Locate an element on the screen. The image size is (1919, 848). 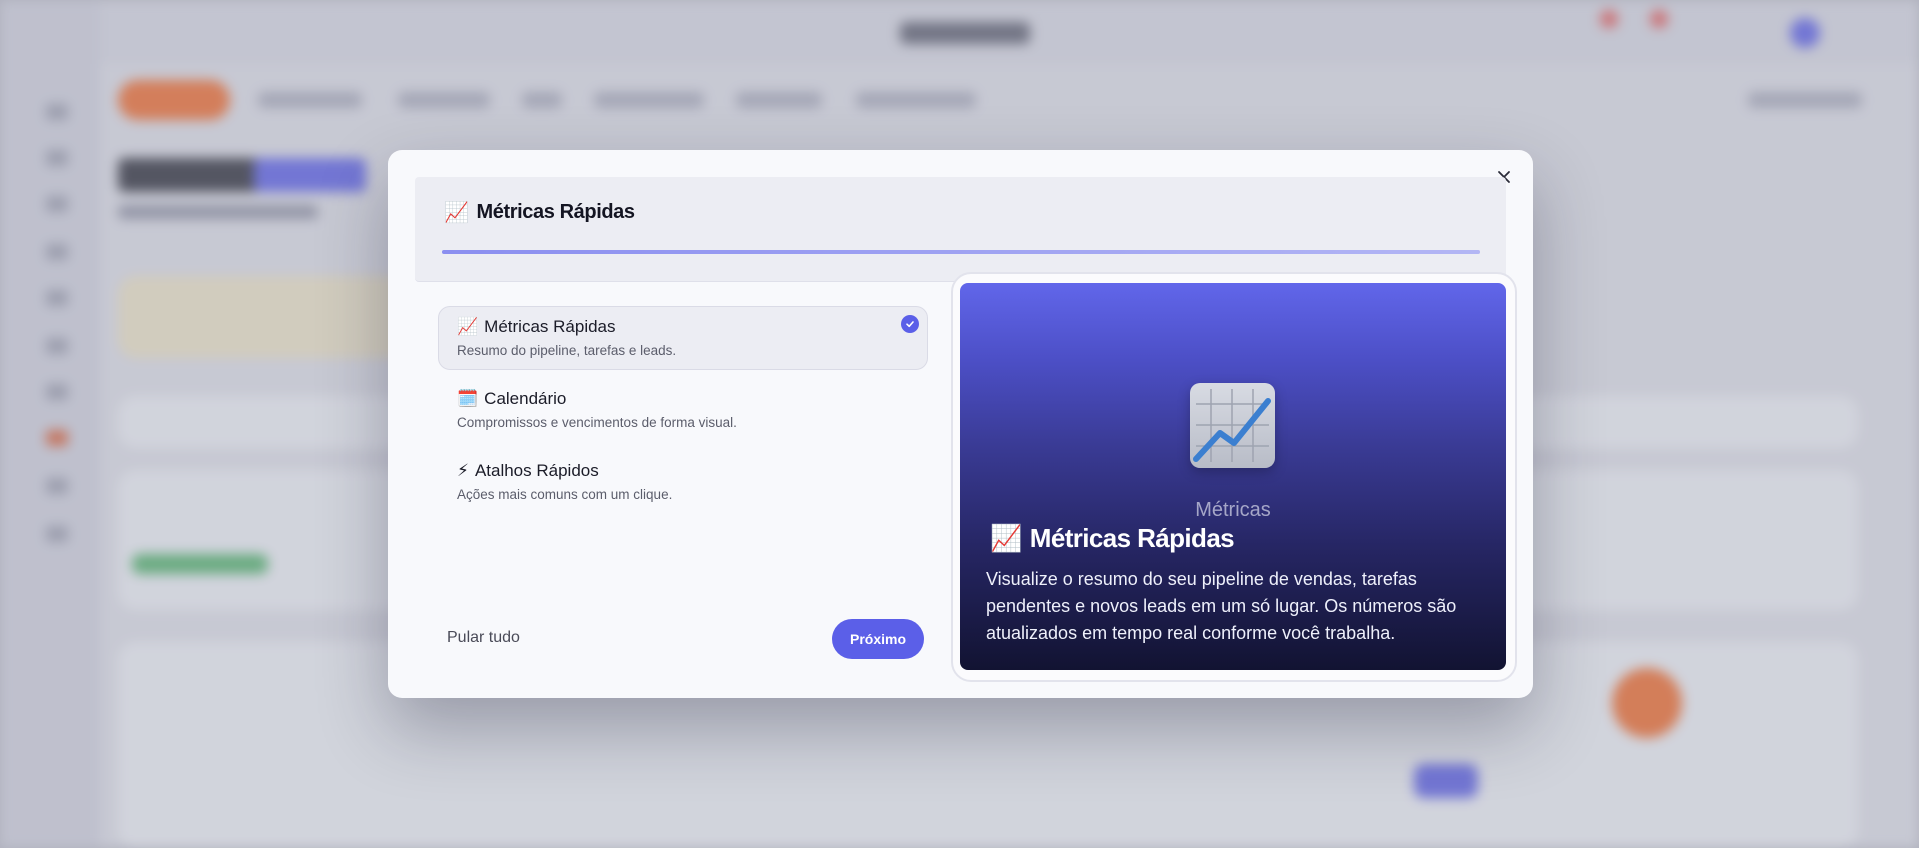
progress-bar-fill is located at coordinates (961, 252).